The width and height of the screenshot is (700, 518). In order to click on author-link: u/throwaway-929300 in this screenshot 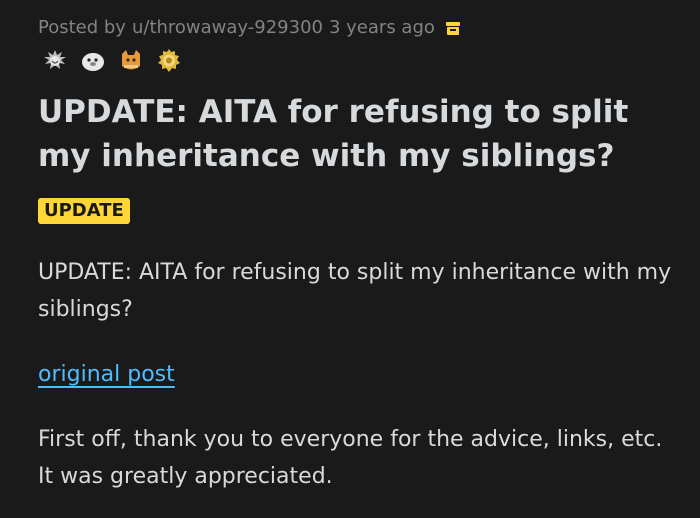, I will do `click(227, 27)`.